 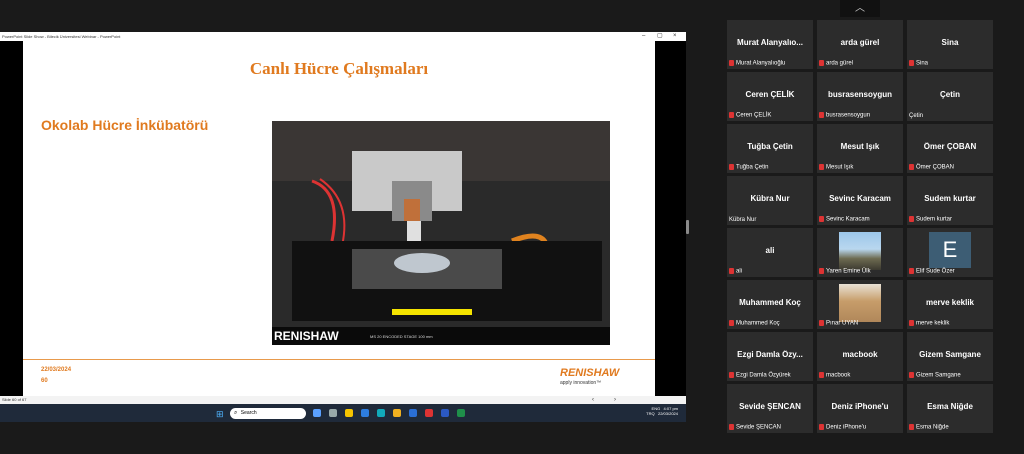 What do you see at coordinates (860, 304) in the screenshot?
I see `participant-tile: Pınar UYAN` at bounding box center [860, 304].